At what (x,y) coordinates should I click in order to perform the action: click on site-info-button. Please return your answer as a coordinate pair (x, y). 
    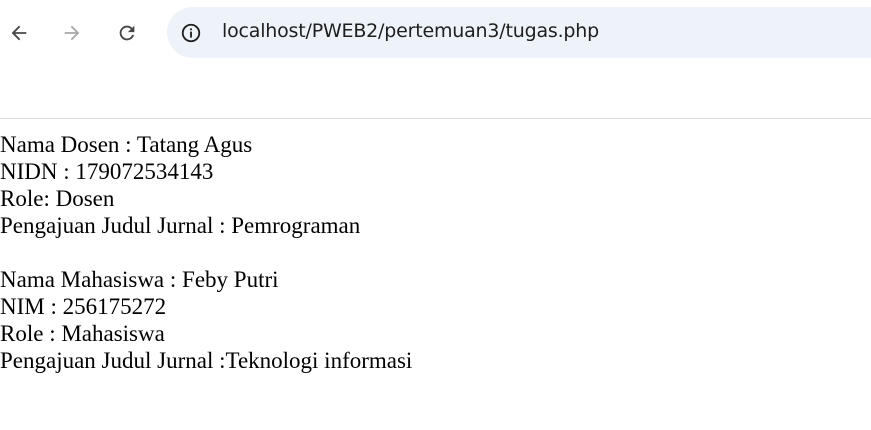
    Looking at the image, I should click on (191, 33).